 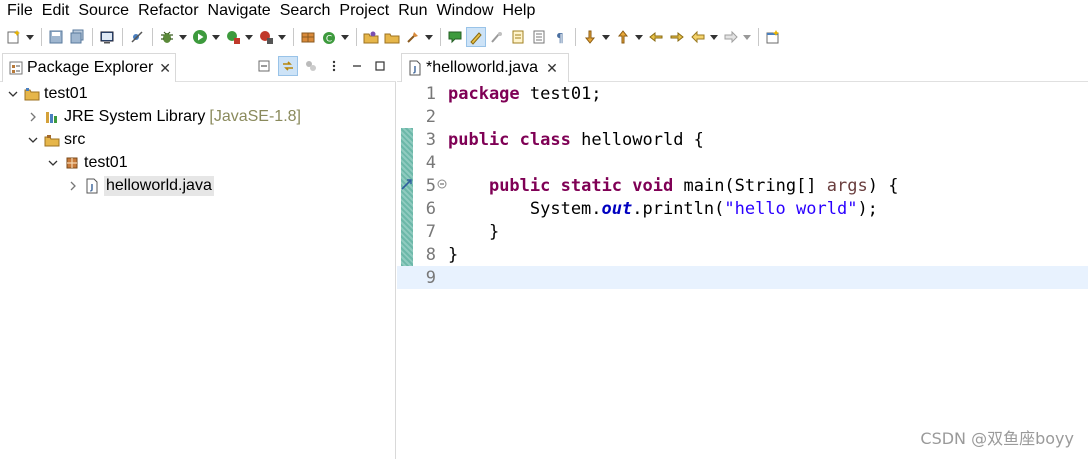 I want to click on toggle-mark-occurrences-icon, so click(x=455, y=37).